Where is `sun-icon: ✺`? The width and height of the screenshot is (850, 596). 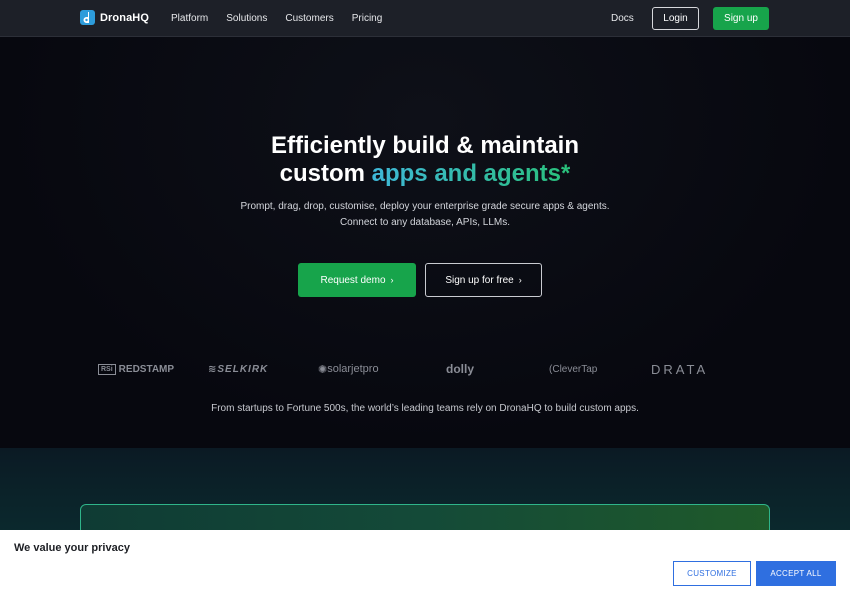
sun-icon: ✺ is located at coordinates (323, 369).